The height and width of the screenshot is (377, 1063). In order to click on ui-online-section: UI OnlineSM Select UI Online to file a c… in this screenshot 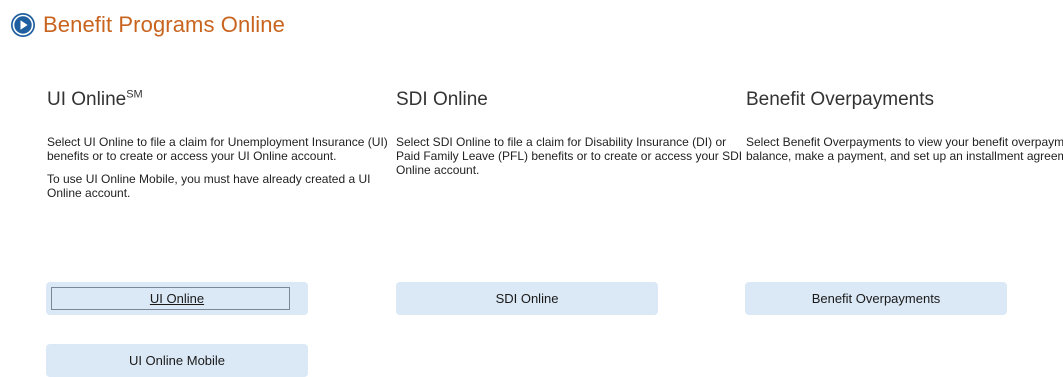, I will do `click(205, 143)`.